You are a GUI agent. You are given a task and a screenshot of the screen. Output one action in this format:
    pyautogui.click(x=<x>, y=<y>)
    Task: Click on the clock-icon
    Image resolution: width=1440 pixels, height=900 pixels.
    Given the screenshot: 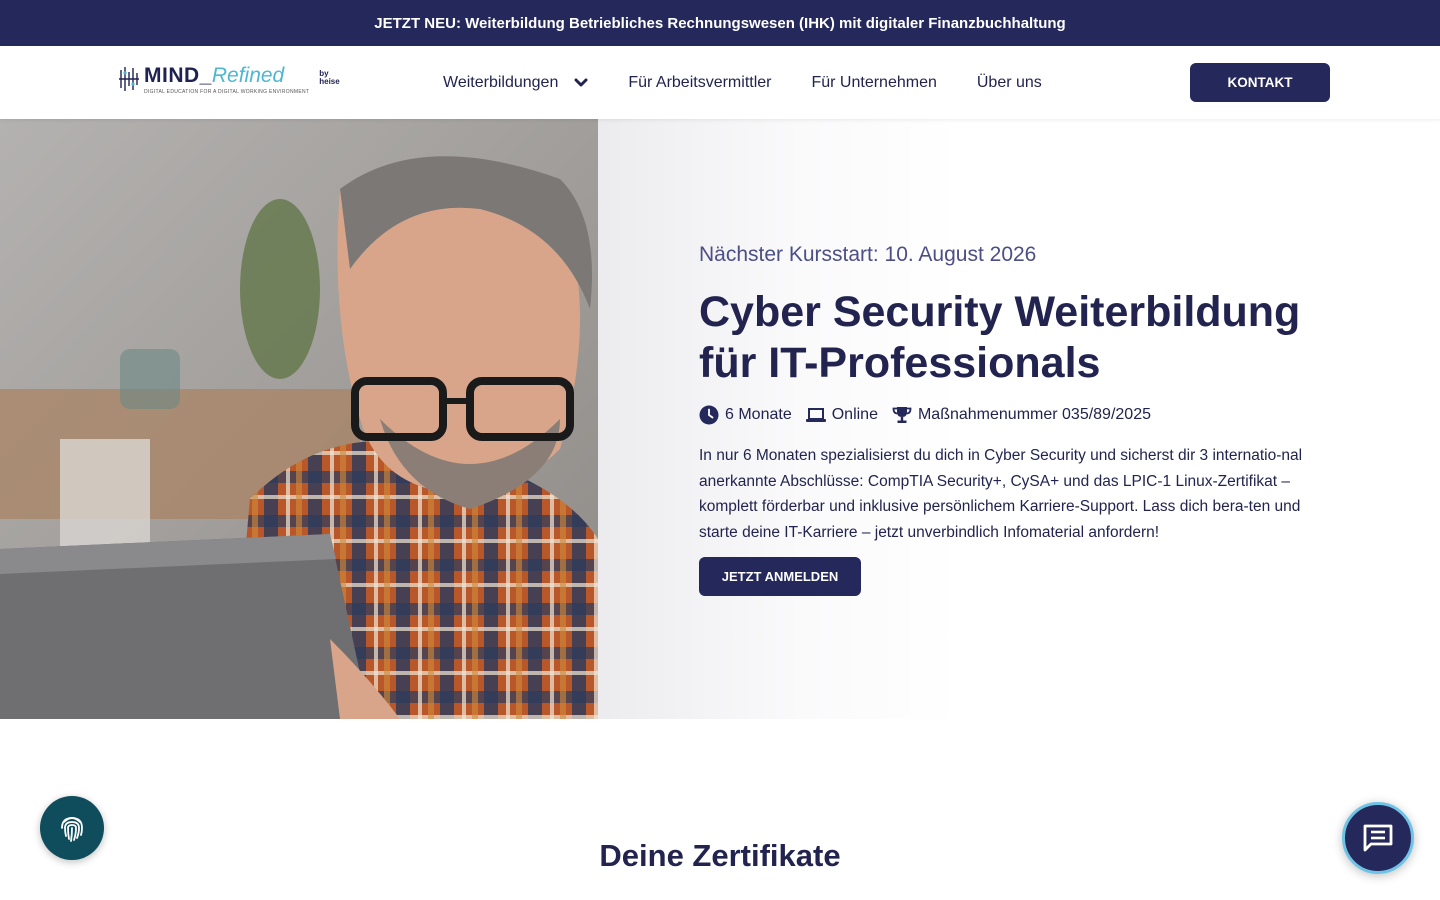 What is the action you would take?
    pyautogui.click(x=709, y=415)
    